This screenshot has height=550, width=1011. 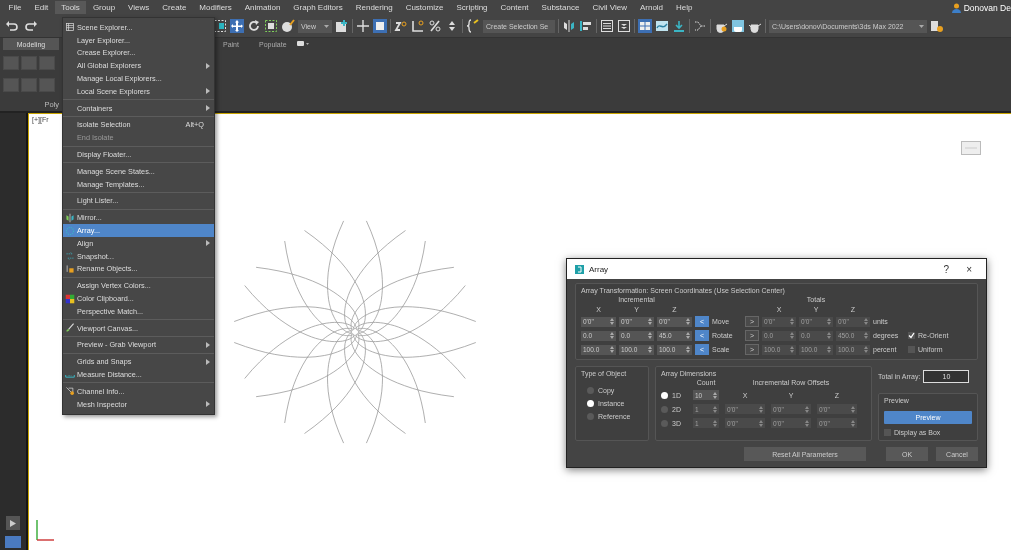 I want to click on menu-item: Customize, so click(x=424, y=7).